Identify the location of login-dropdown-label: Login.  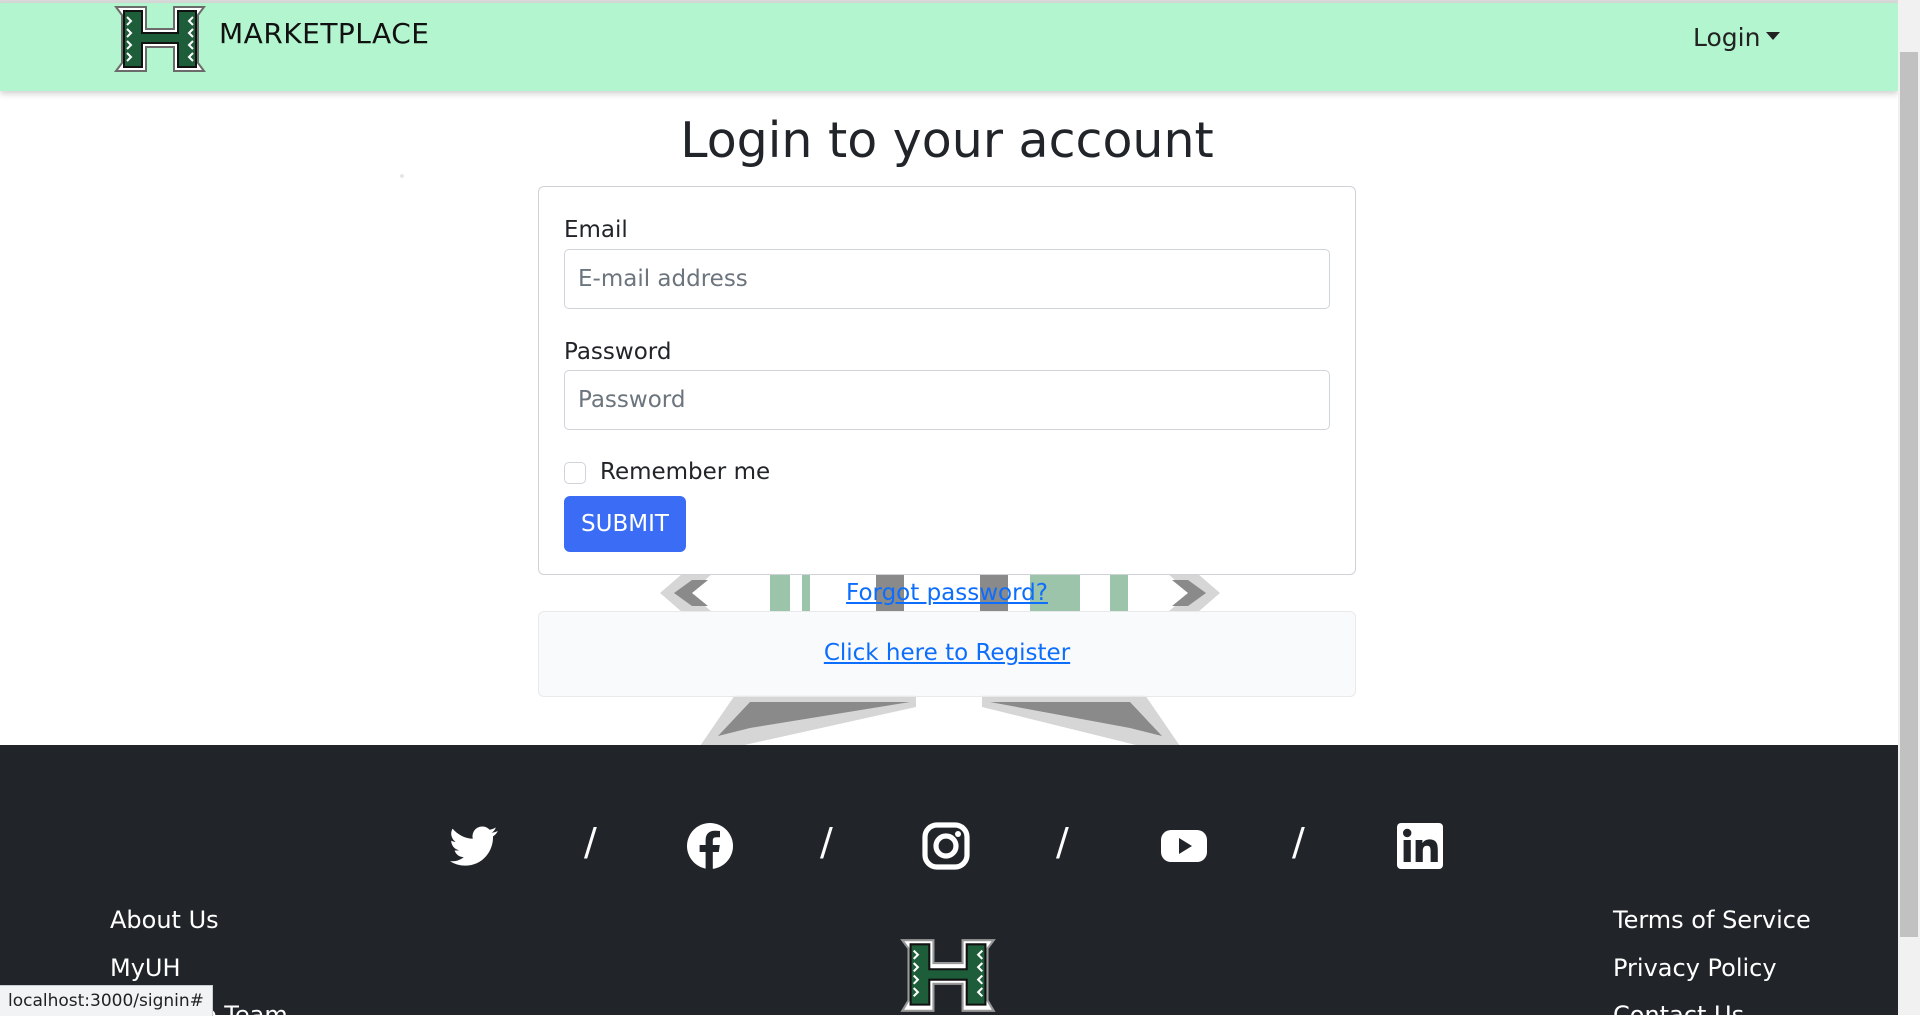
(1727, 37).